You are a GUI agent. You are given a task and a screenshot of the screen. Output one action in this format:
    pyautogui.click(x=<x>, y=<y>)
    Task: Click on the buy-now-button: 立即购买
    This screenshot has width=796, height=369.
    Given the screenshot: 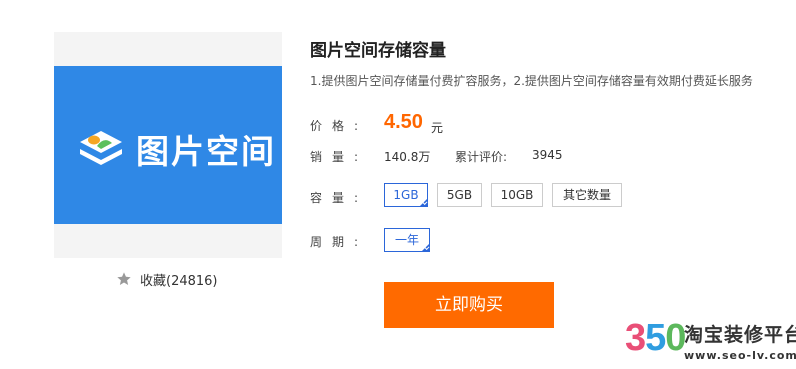 What is the action you would take?
    pyautogui.click(x=469, y=305)
    